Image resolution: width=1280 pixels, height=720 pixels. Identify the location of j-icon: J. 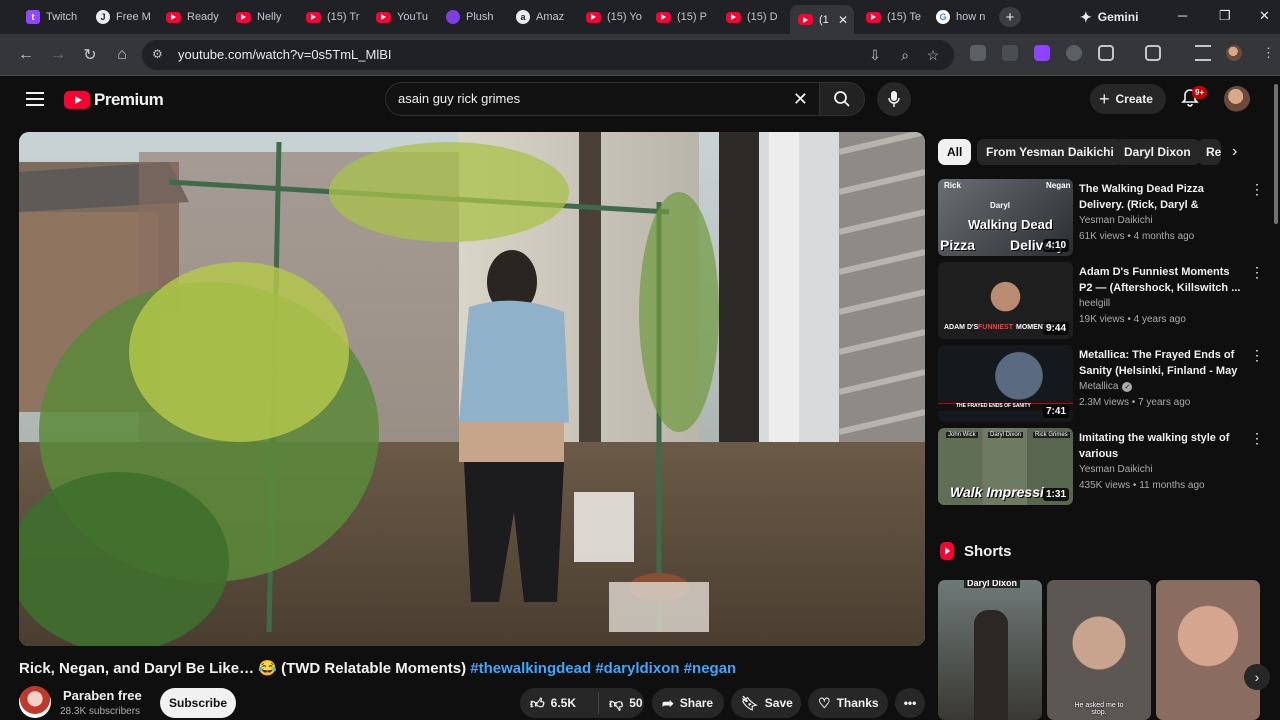
(103, 17).